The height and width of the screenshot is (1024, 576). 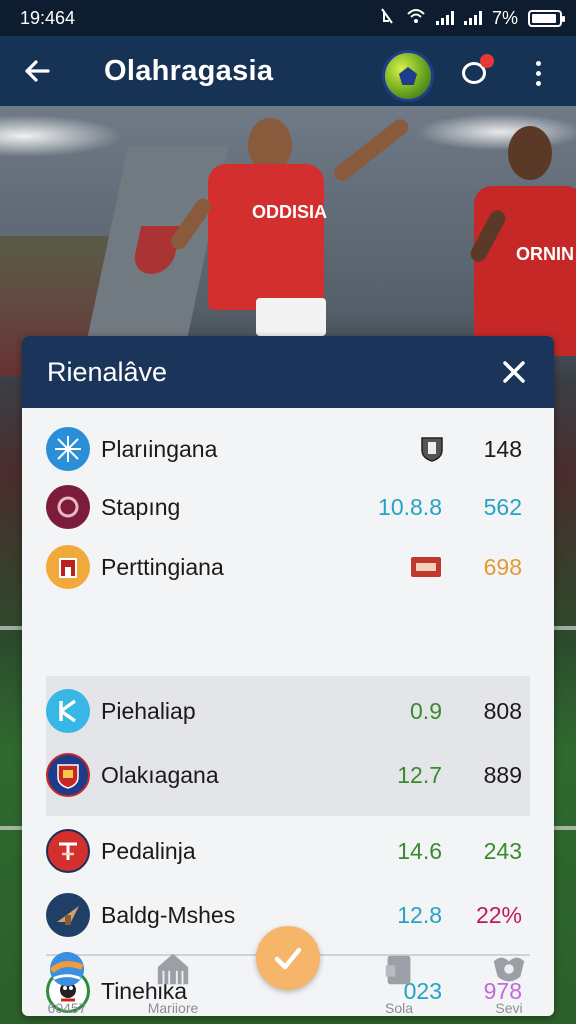 I want to click on nav-item-shield: Sevi, so click(x=509, y=975).